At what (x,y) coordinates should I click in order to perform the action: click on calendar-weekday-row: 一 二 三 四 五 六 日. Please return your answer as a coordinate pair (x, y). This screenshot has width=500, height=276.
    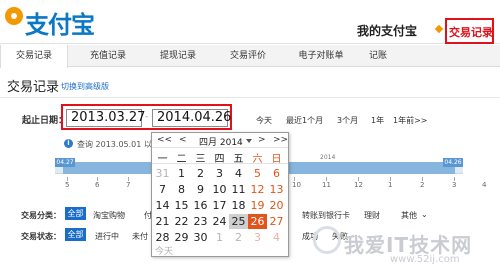
    Looking at the image, I should click on (220, 157).